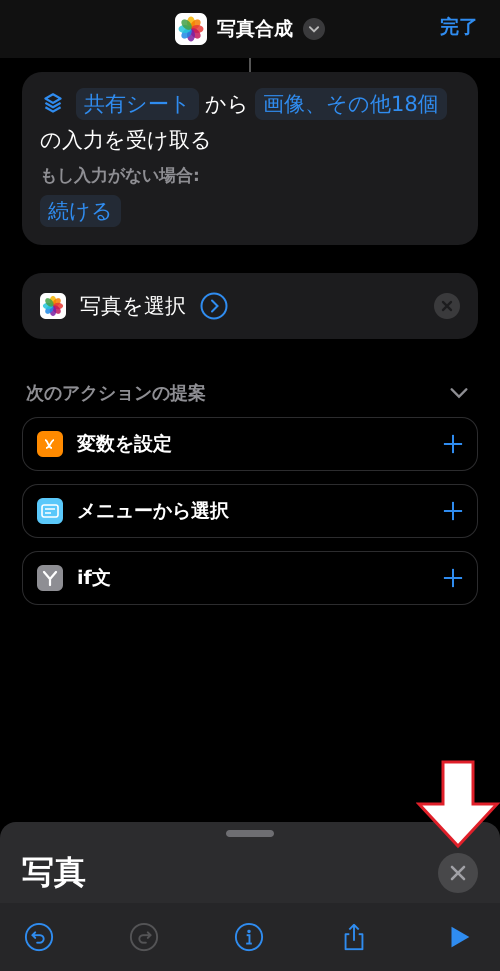 The width and height of the screenshot is (500, 971). Describe the element at coordinates (214, 306) in the screenshot. I see `chevron-right-icon` at that location.